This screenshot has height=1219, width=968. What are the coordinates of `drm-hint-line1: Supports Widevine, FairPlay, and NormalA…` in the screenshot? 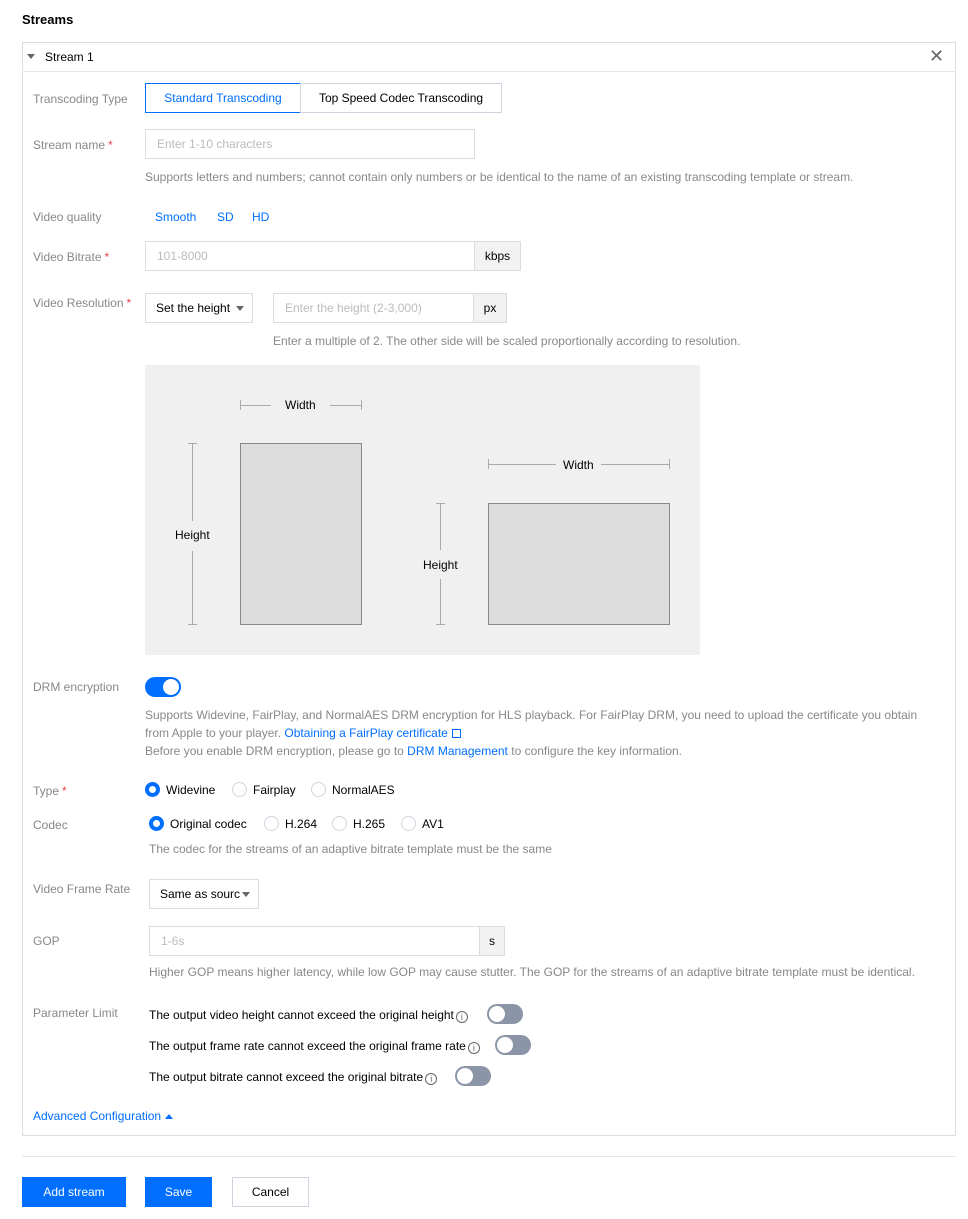 It's located at (531, 715).